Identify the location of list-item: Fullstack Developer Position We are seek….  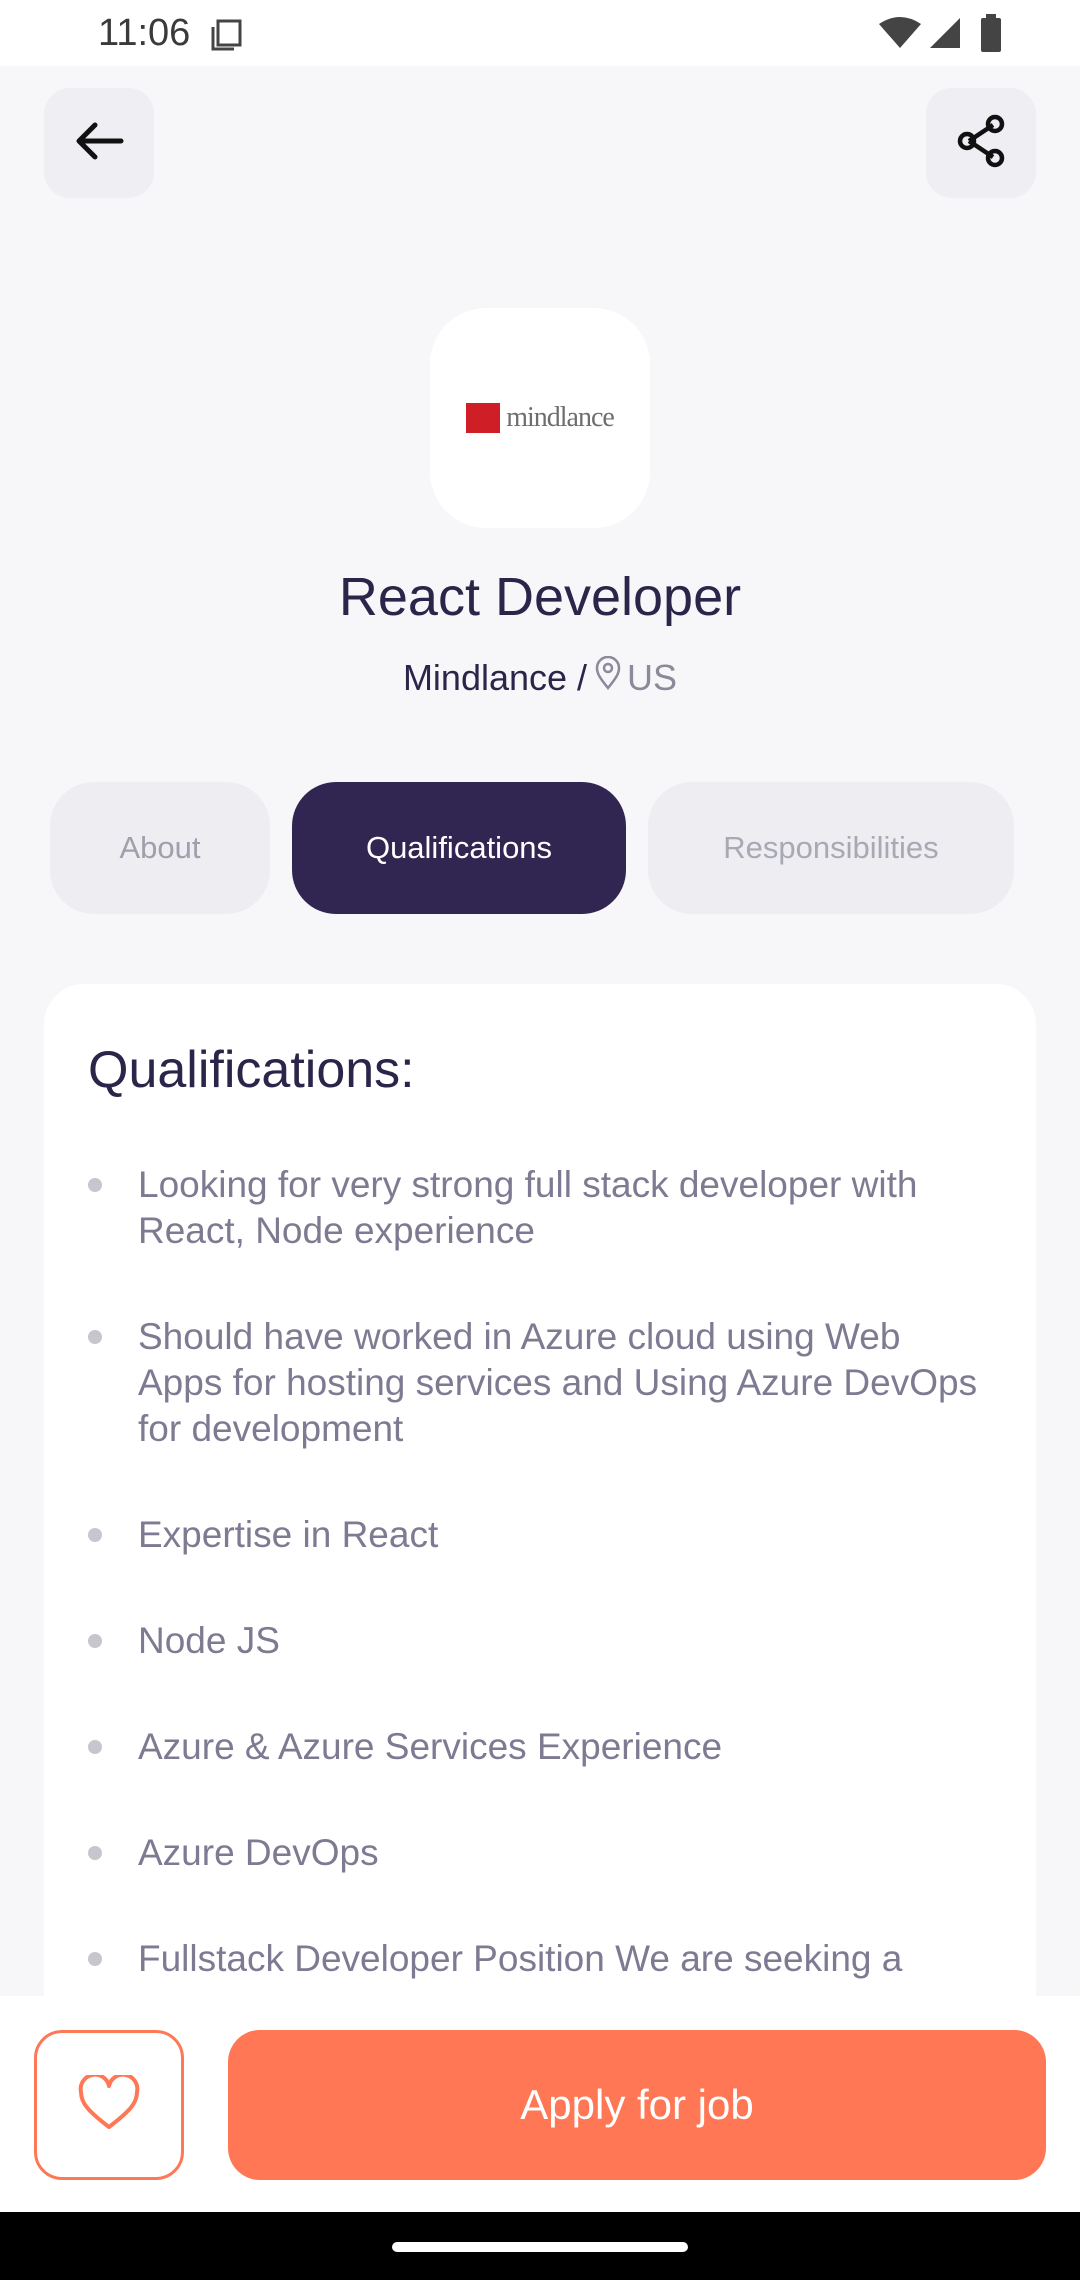
(538, 1959).